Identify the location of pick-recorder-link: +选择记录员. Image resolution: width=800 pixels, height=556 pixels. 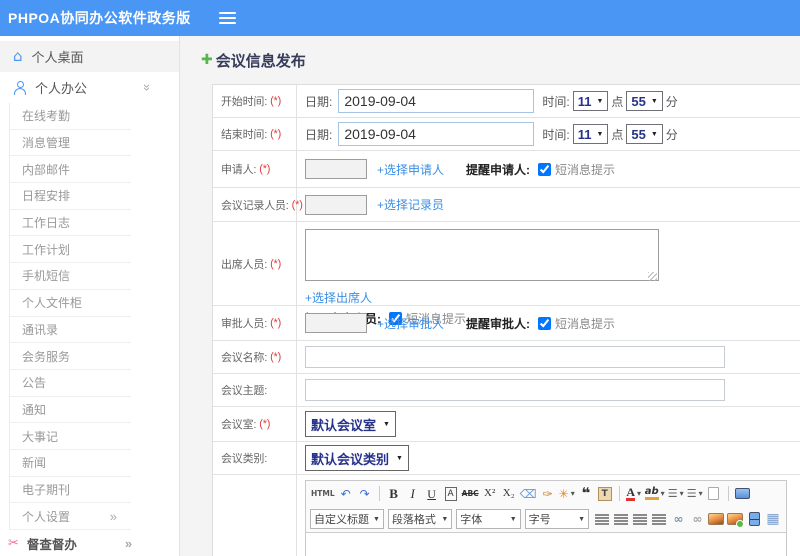
(410, 204).